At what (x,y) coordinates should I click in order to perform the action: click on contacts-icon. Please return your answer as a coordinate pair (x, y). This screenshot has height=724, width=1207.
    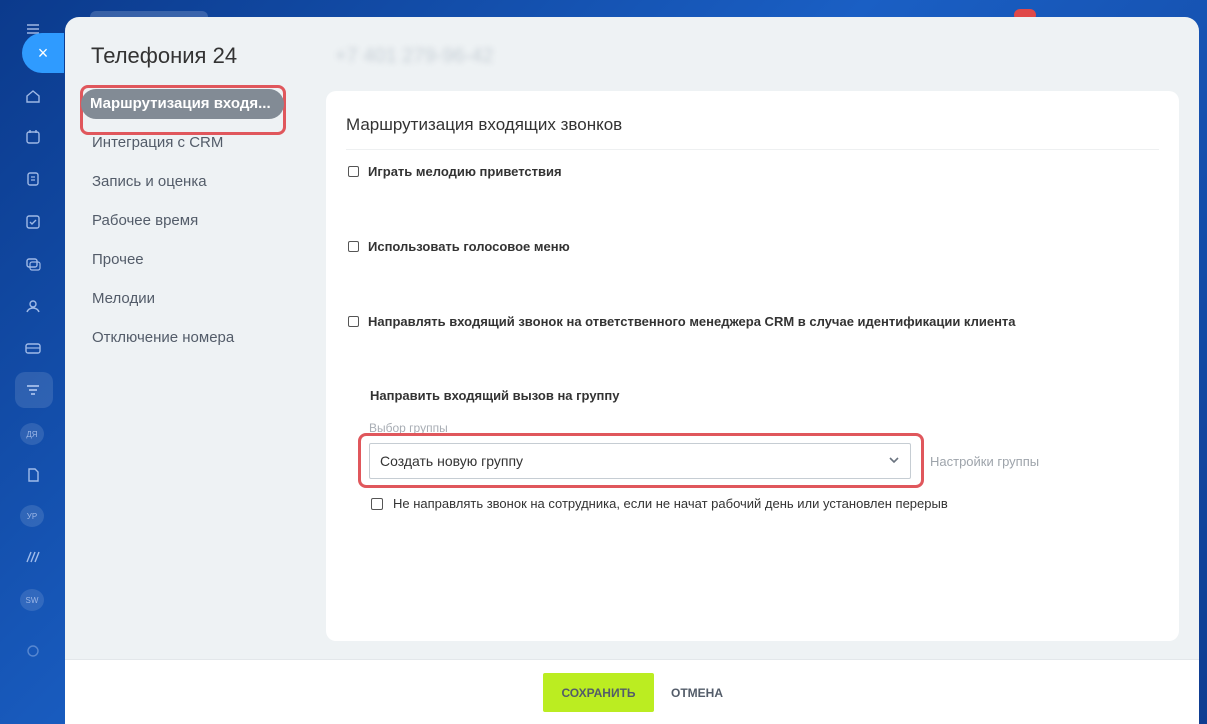
    Looking at the image, I should click on (33, 306).